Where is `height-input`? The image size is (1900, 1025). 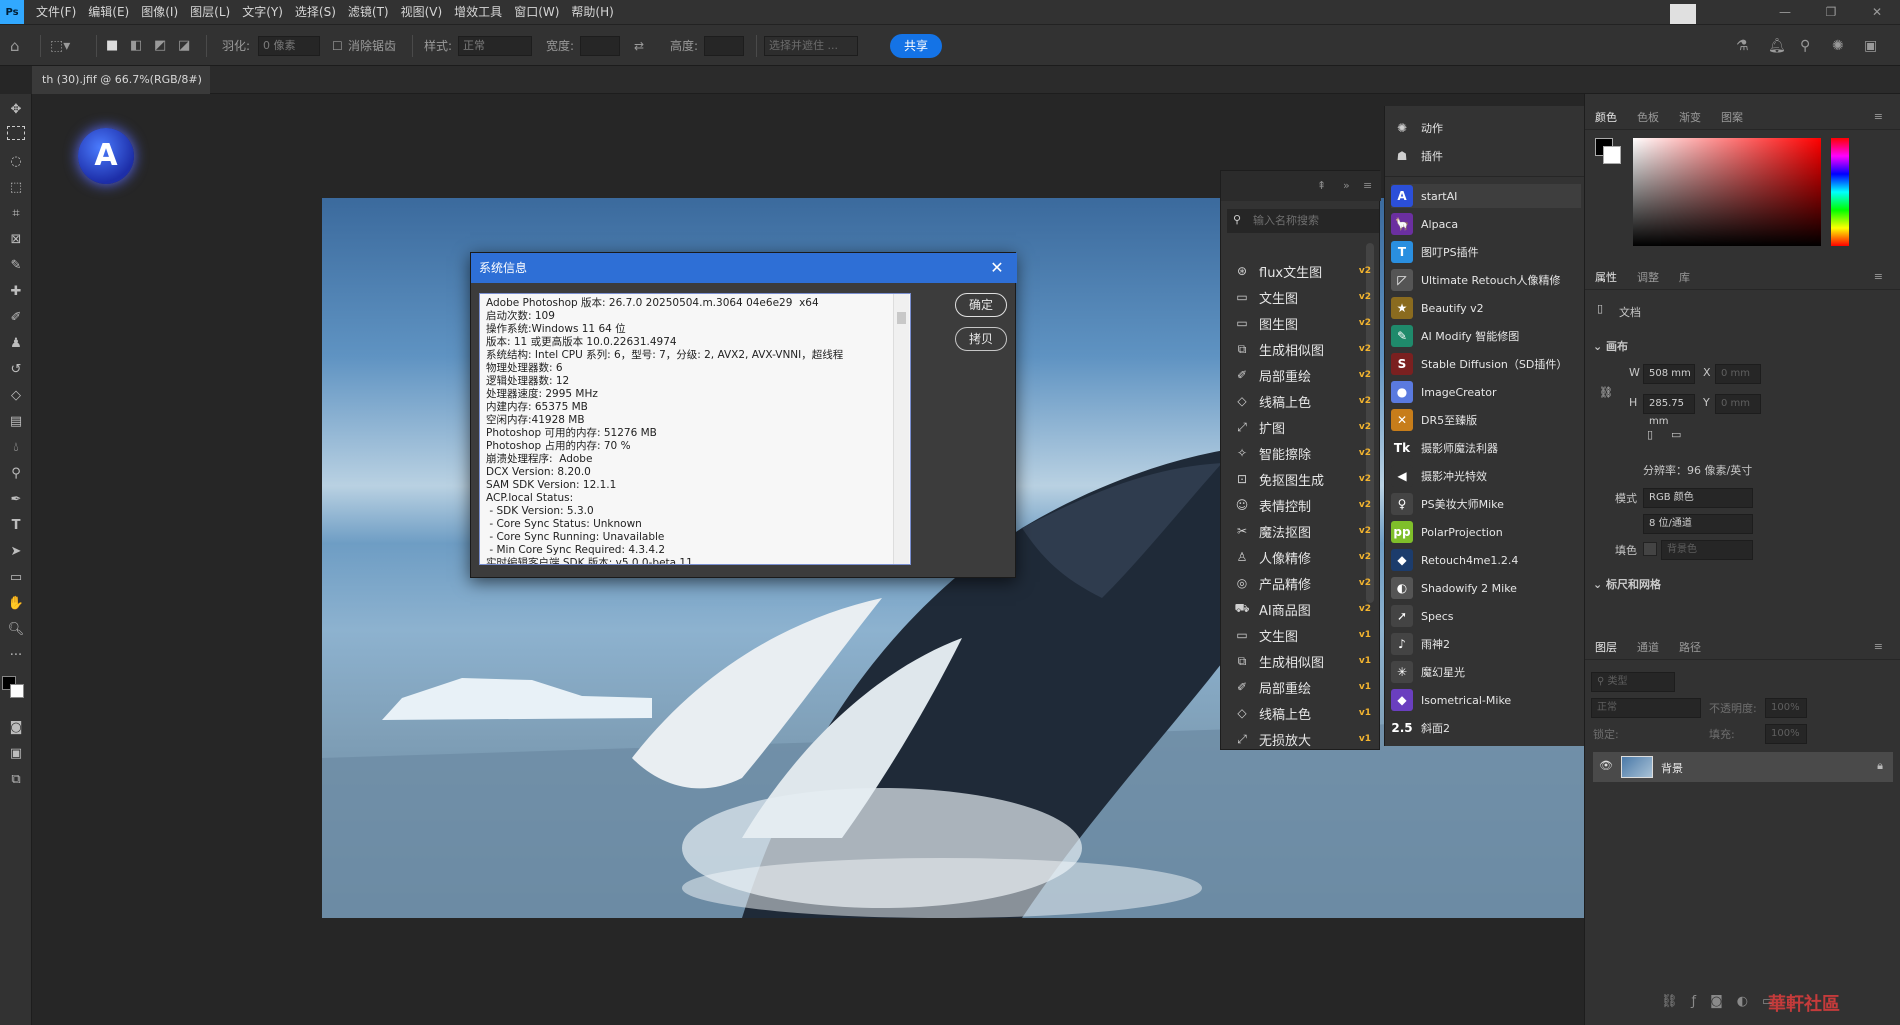 height-input is located at coordinates (724, 46).